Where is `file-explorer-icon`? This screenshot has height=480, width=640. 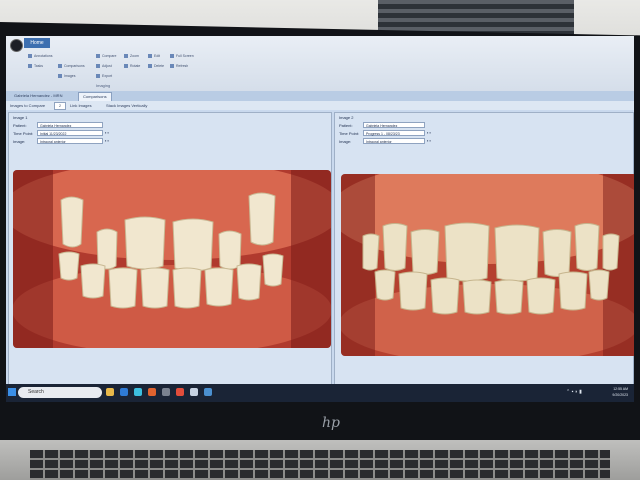
file-explorer-icon is located at coordinates (110, 392).